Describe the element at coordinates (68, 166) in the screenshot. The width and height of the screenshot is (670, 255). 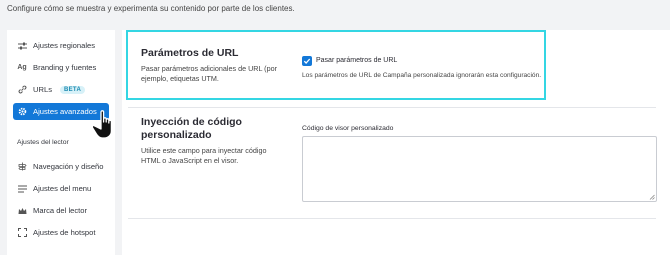
I see `sidebar-item-label: Navegación y diseño` at that location.